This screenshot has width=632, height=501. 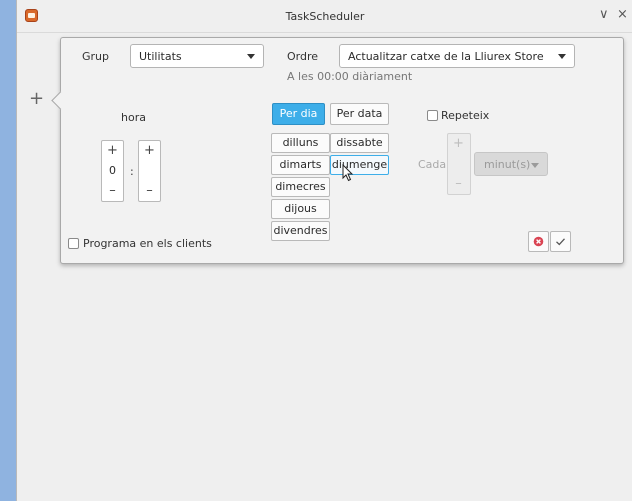 I want to click on day-button-dissabte: dissabte, so click(x=359, y=143).